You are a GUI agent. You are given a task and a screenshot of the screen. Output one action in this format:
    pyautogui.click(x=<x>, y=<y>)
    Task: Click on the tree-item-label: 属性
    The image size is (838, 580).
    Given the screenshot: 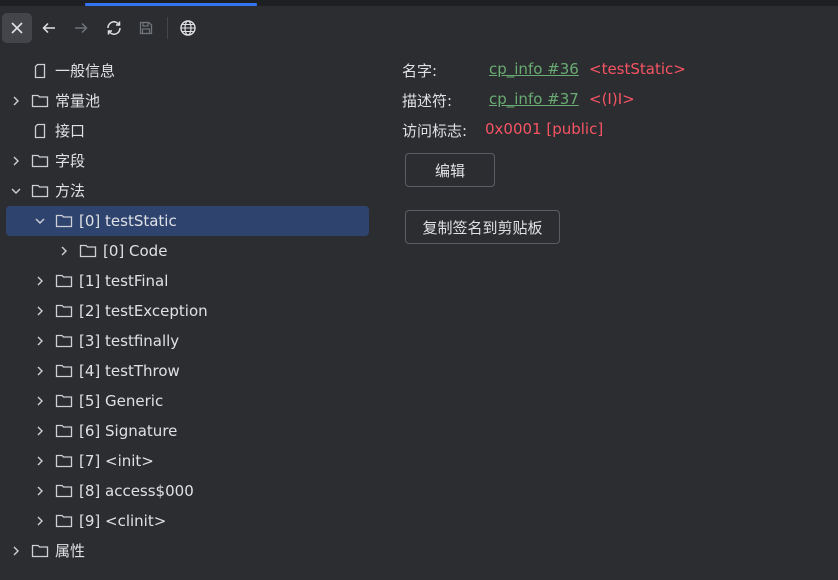 What is the action you would take?
    pyautogui.click(x=70, y=551)
    